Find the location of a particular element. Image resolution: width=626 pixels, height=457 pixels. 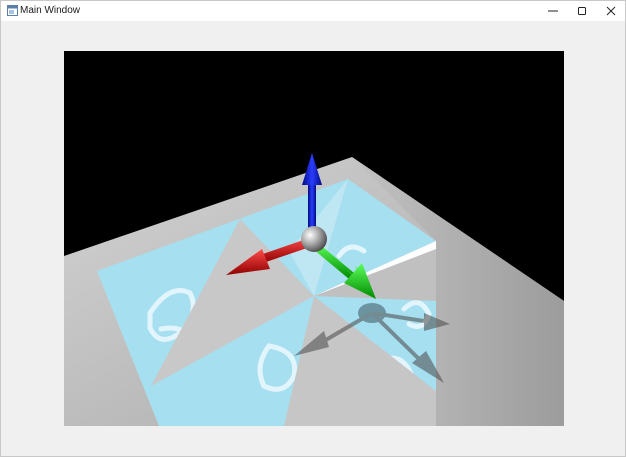

minimize-button is located at coordinates (553, 11).